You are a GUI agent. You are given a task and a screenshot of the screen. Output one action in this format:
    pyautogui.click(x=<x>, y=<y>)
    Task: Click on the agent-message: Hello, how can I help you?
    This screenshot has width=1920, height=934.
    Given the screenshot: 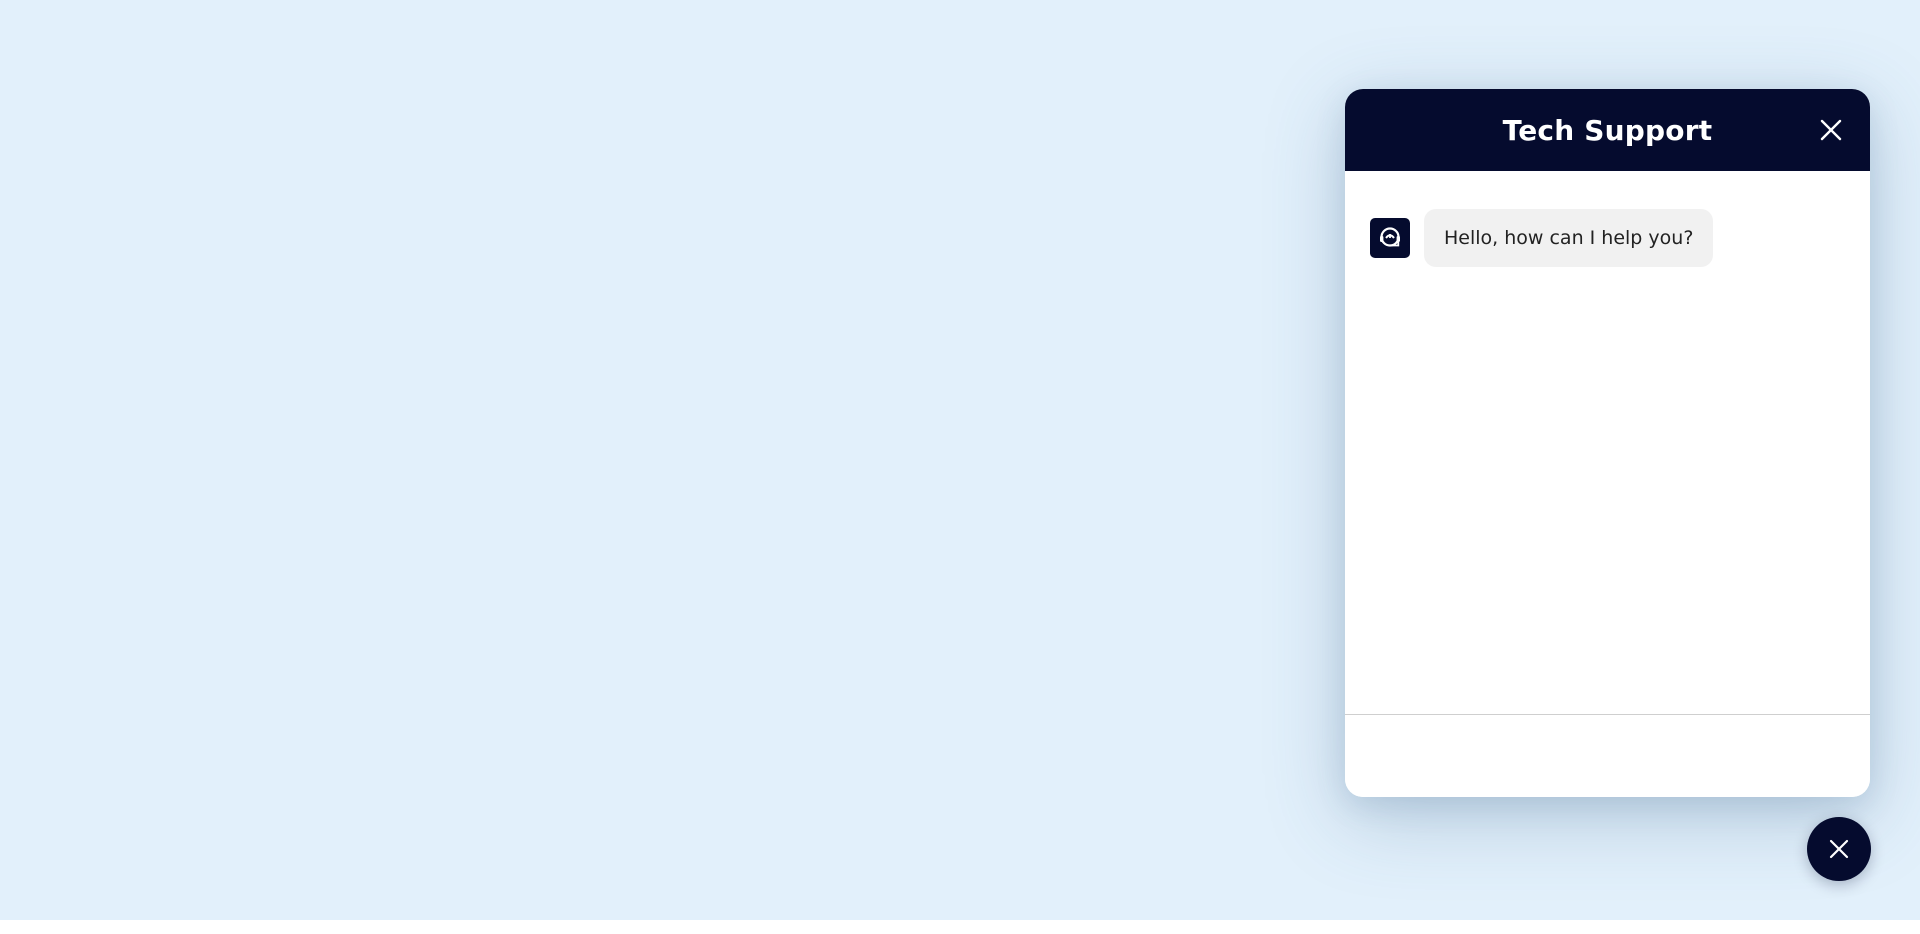 What is the action you would take?
    pyautogui.click(x=1542, y=238)
    